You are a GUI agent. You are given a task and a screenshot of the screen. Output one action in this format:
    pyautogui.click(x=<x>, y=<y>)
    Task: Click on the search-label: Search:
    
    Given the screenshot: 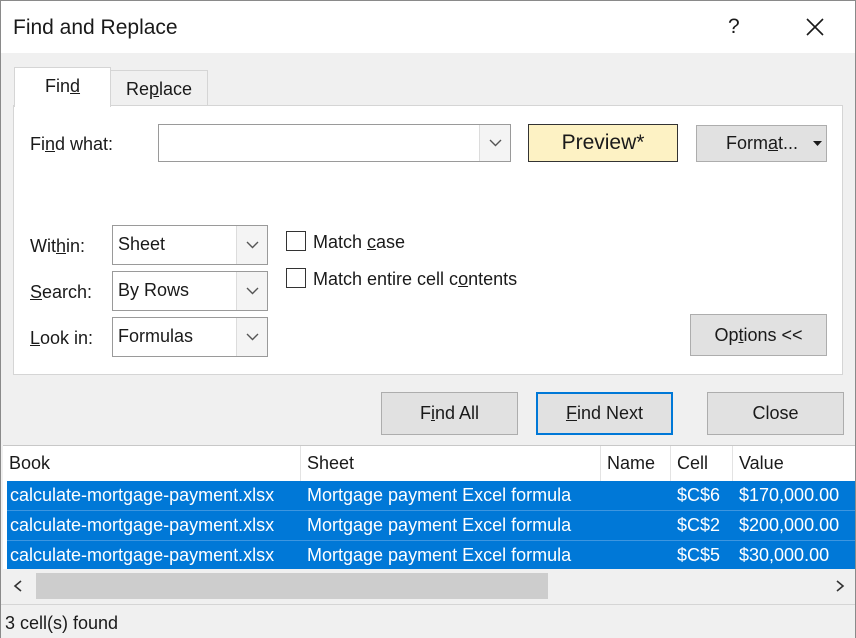 What is the action you would take?
    pyautogui.click(x=61, y=292)
    